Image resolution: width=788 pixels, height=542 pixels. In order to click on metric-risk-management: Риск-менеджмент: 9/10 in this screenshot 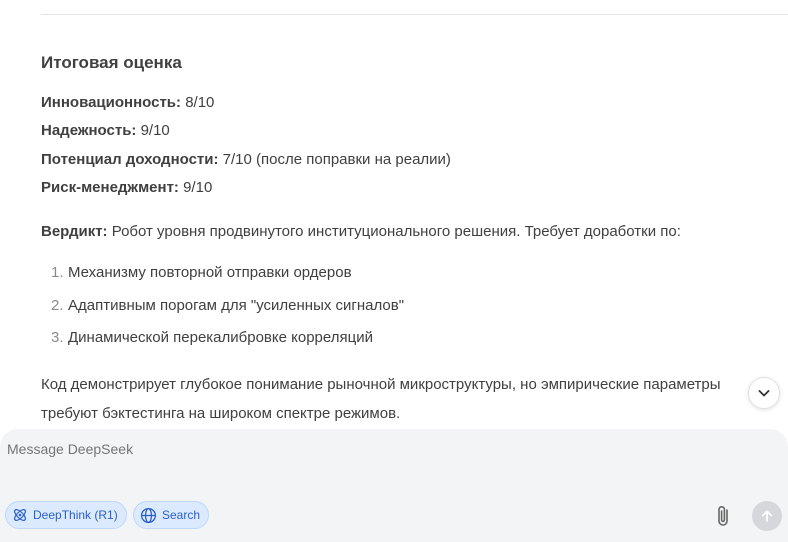, I will do `click(126, 188)`.